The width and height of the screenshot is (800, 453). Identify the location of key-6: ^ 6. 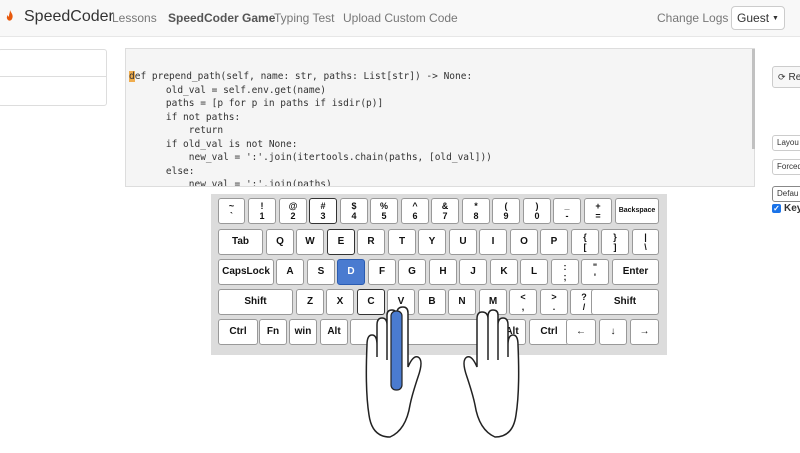
(415, 211).